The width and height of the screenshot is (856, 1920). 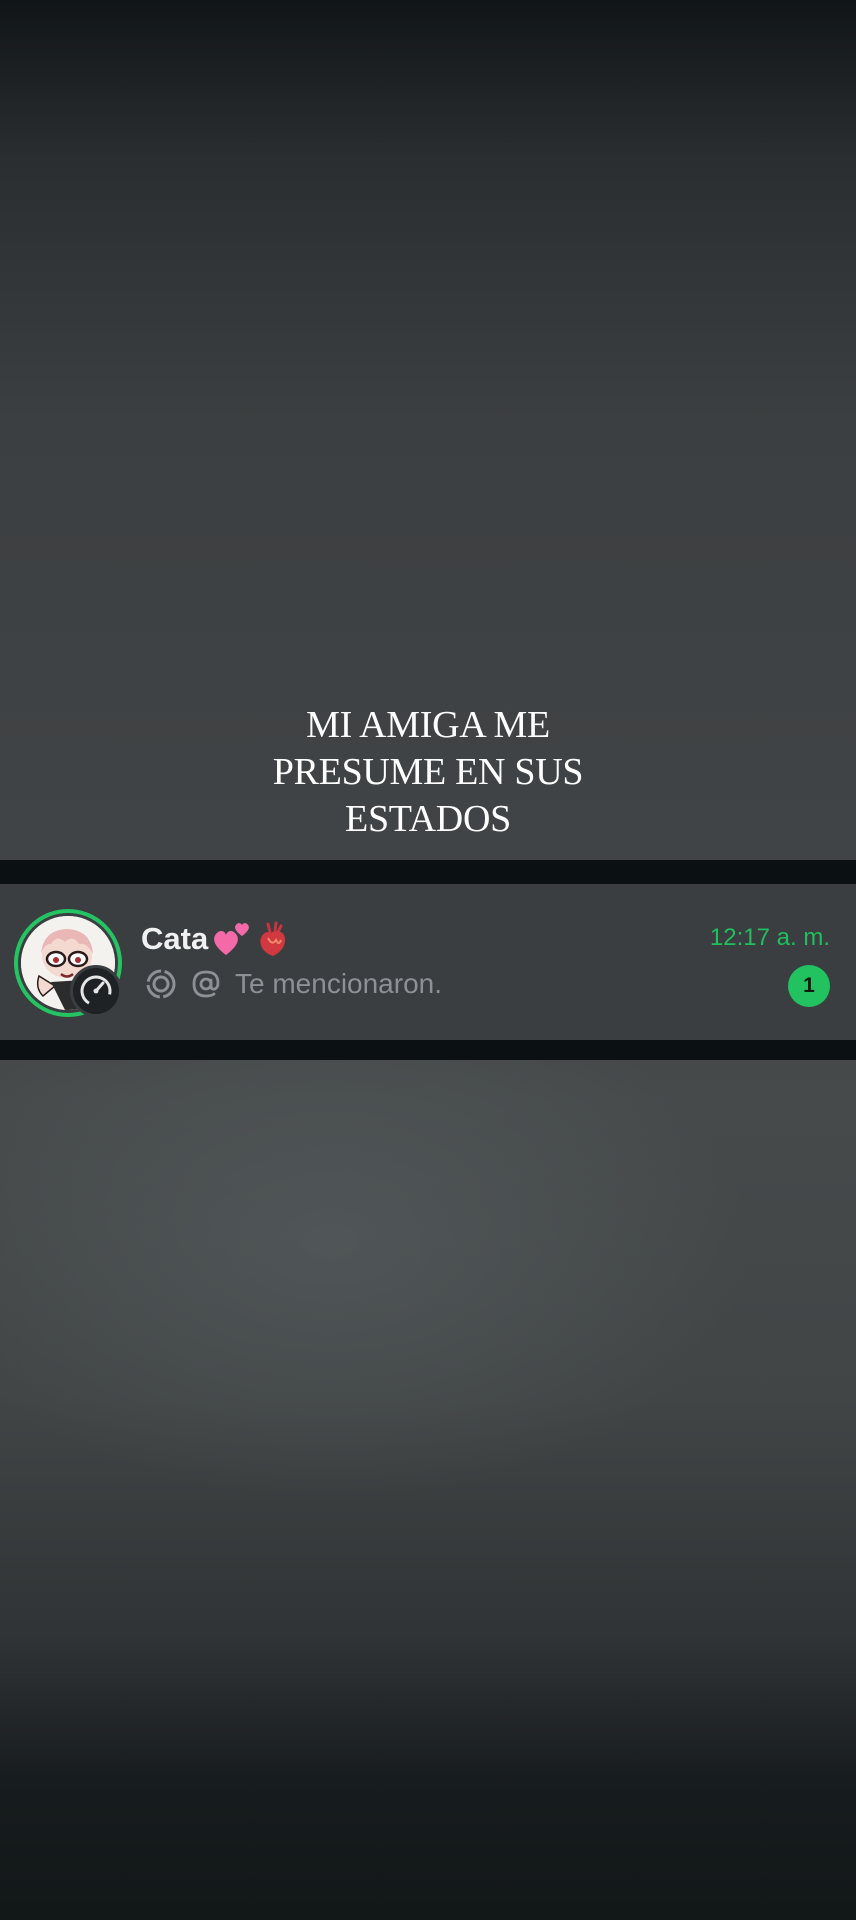 I want to click on preview-text: Te mencionaron., so click(x=339, y=983).